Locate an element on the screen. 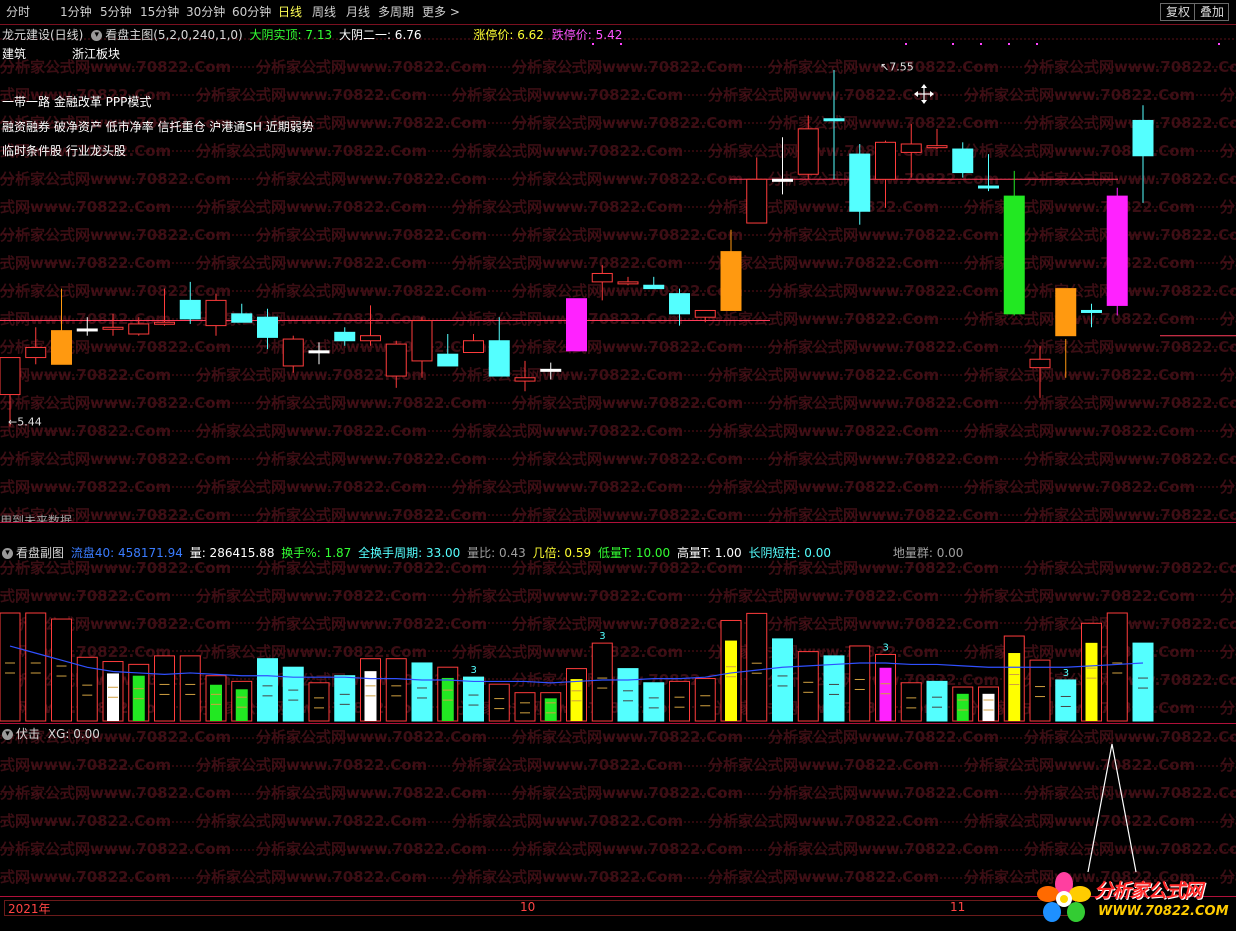  volume-bar: 3 is located at coordinates (602, 676).